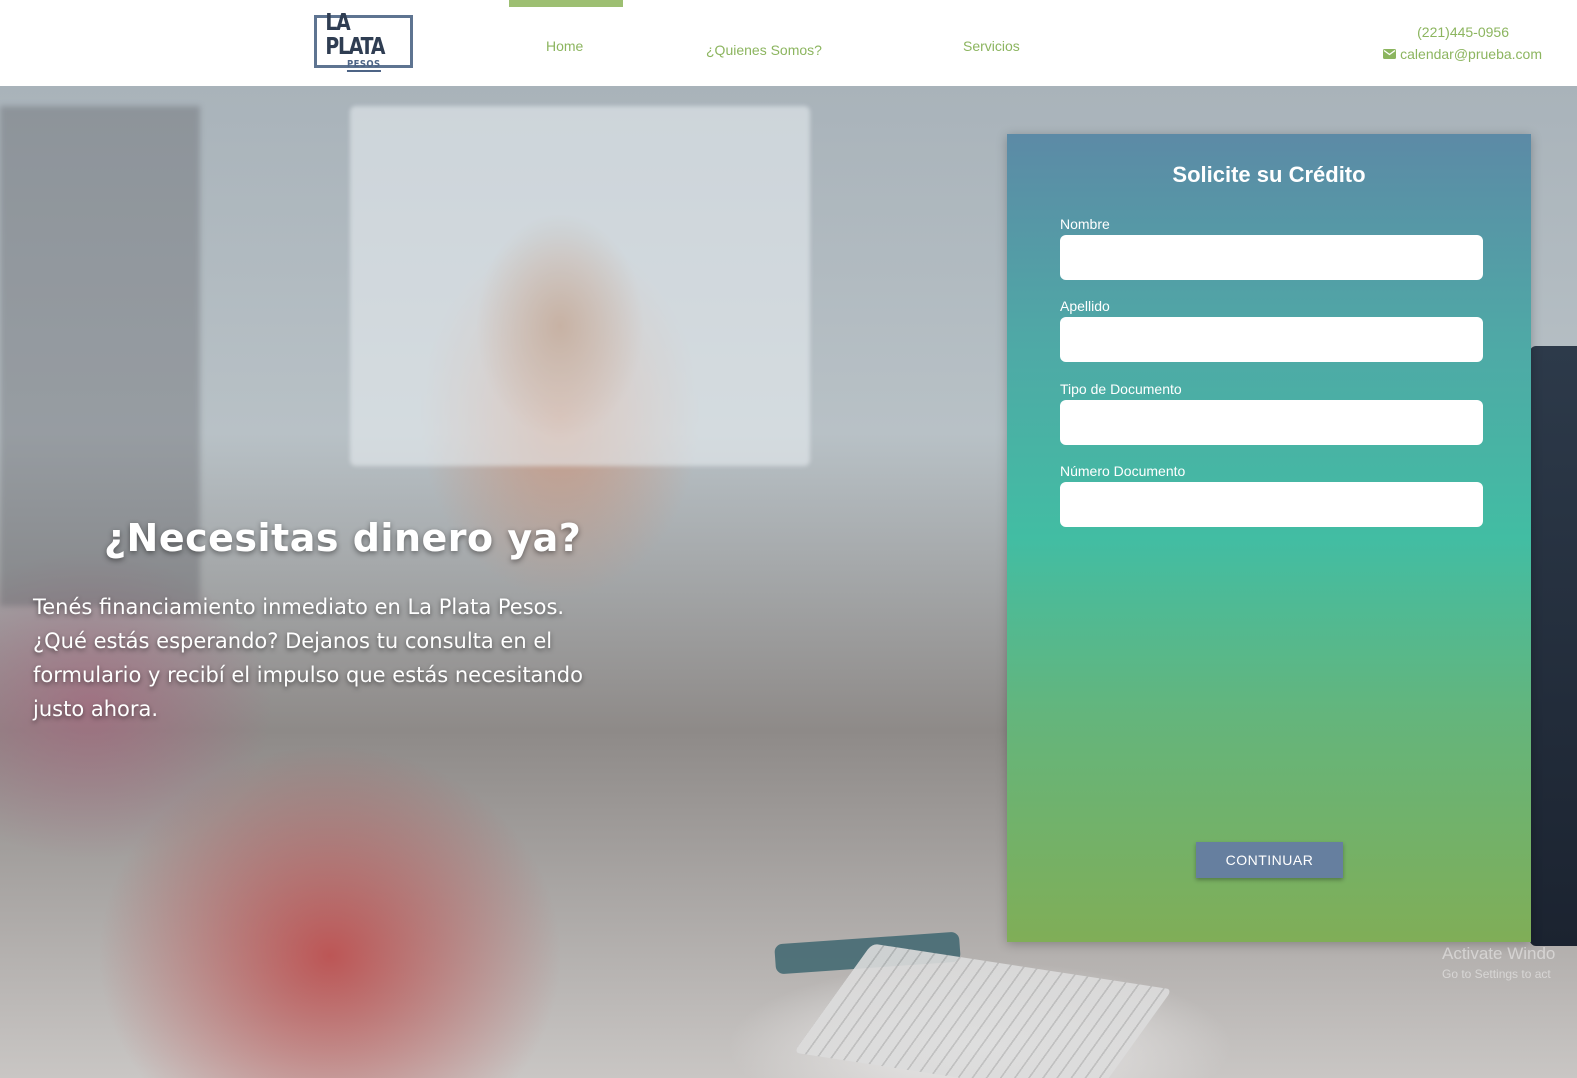 The image size is (1577, 1078). Describe the element at coordinates (1271, 504) in the screenshot. I see `numero-documento-input` at that location.